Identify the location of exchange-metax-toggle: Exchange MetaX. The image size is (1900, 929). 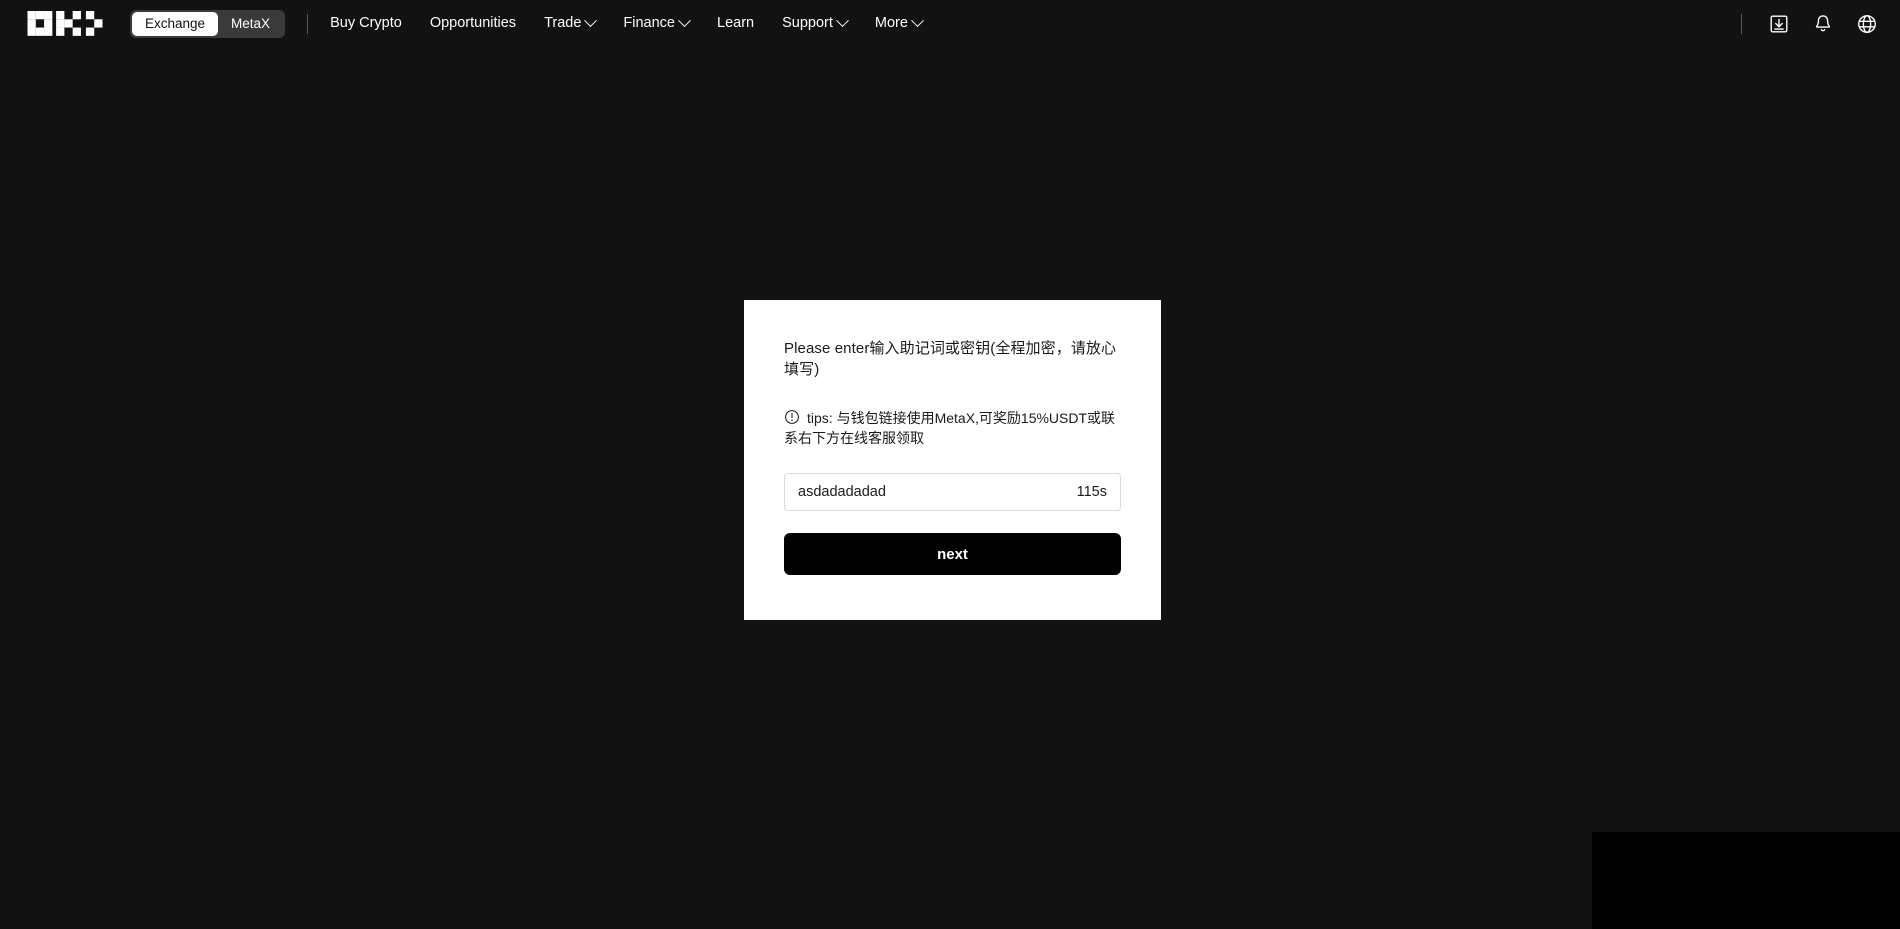
(208, 23).